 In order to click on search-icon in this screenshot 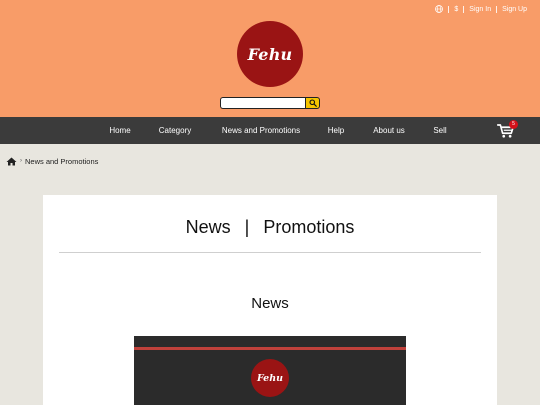, I will do `click(312, 103)`.